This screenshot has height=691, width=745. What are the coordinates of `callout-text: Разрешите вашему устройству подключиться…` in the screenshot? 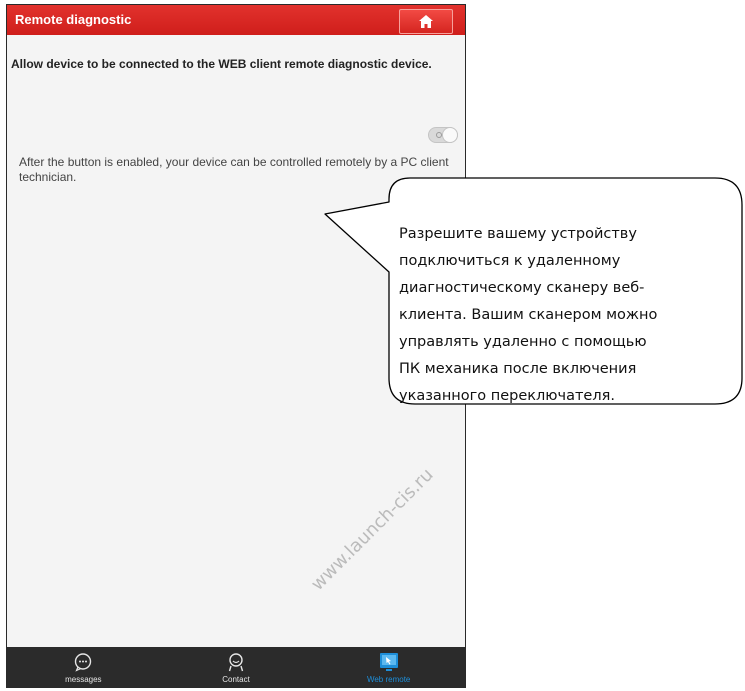 It's located at (564, 315).